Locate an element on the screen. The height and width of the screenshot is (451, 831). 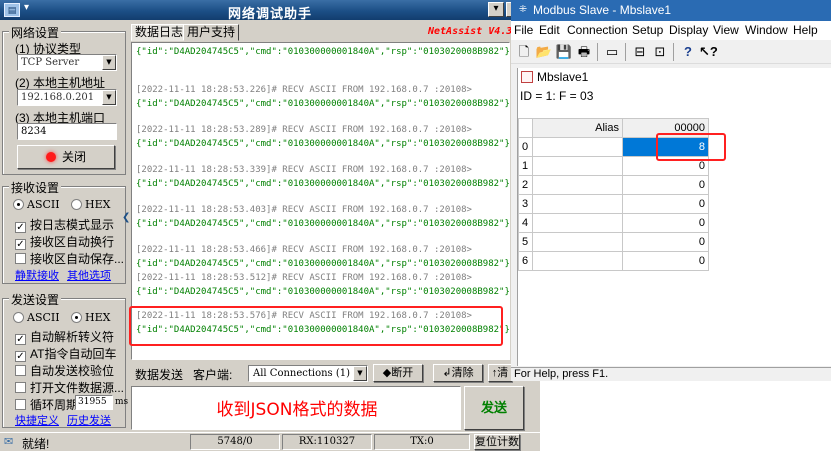
protocol-select: TCP Server ▼ is located at coordinates (67, 62).